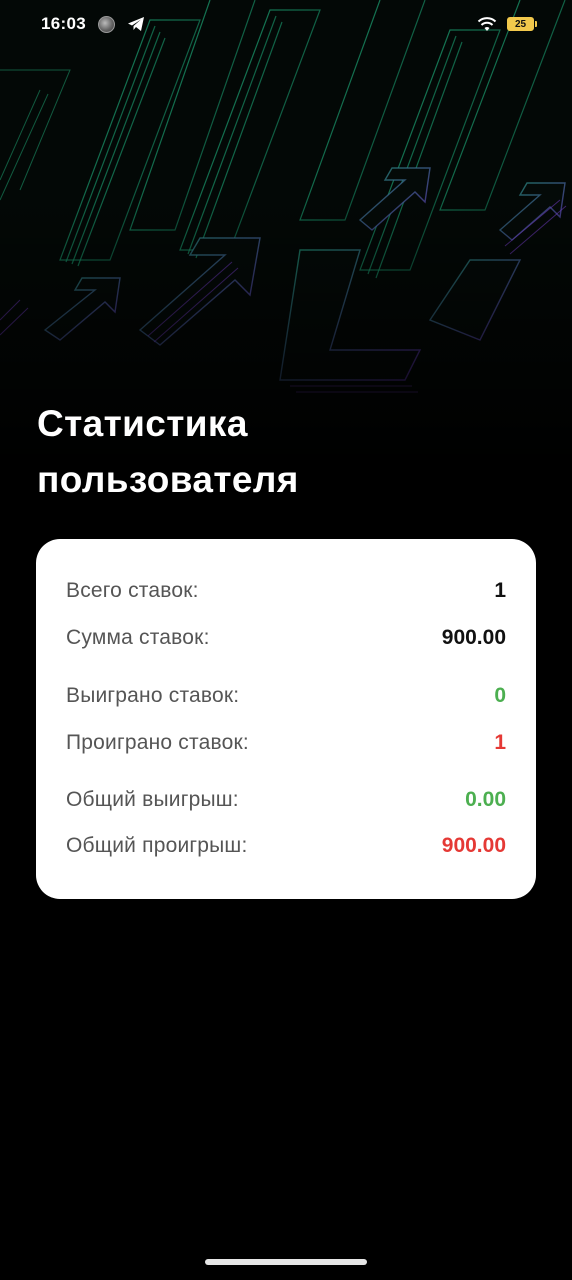 Image resolution: width=572 pixels, height=1280 pixels. What do you see at coordinates (153, 695) in the screenshot?
I see `stat-label: Выиграно ставок:` at bounding box center [153, 695].